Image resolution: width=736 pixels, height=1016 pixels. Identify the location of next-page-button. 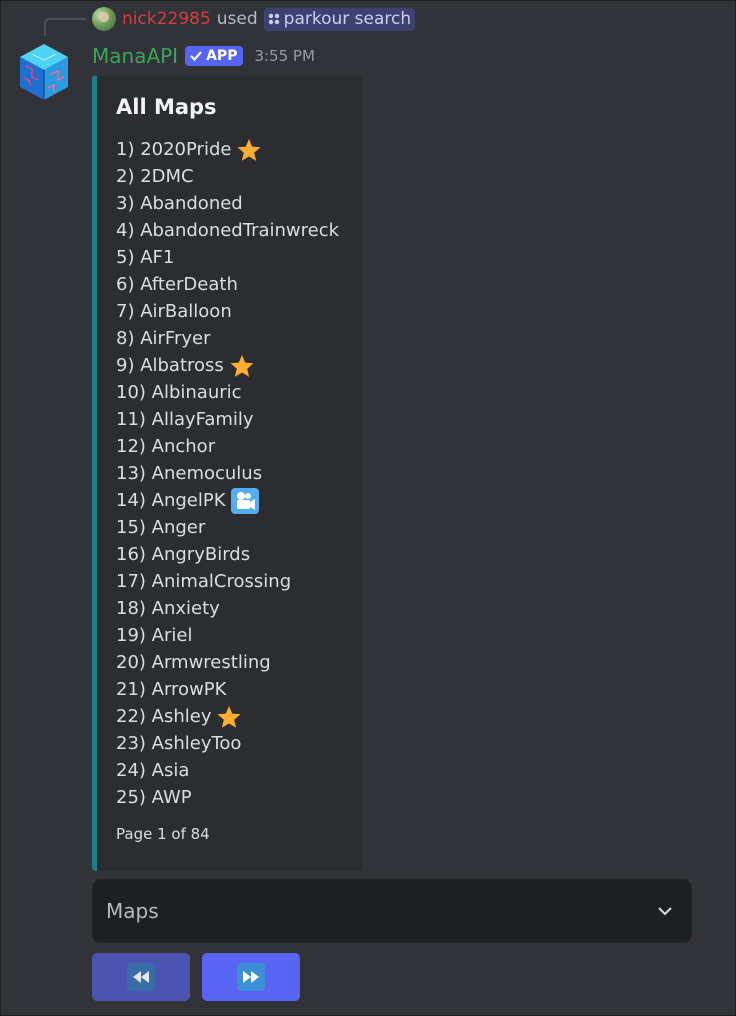
(251, 977).